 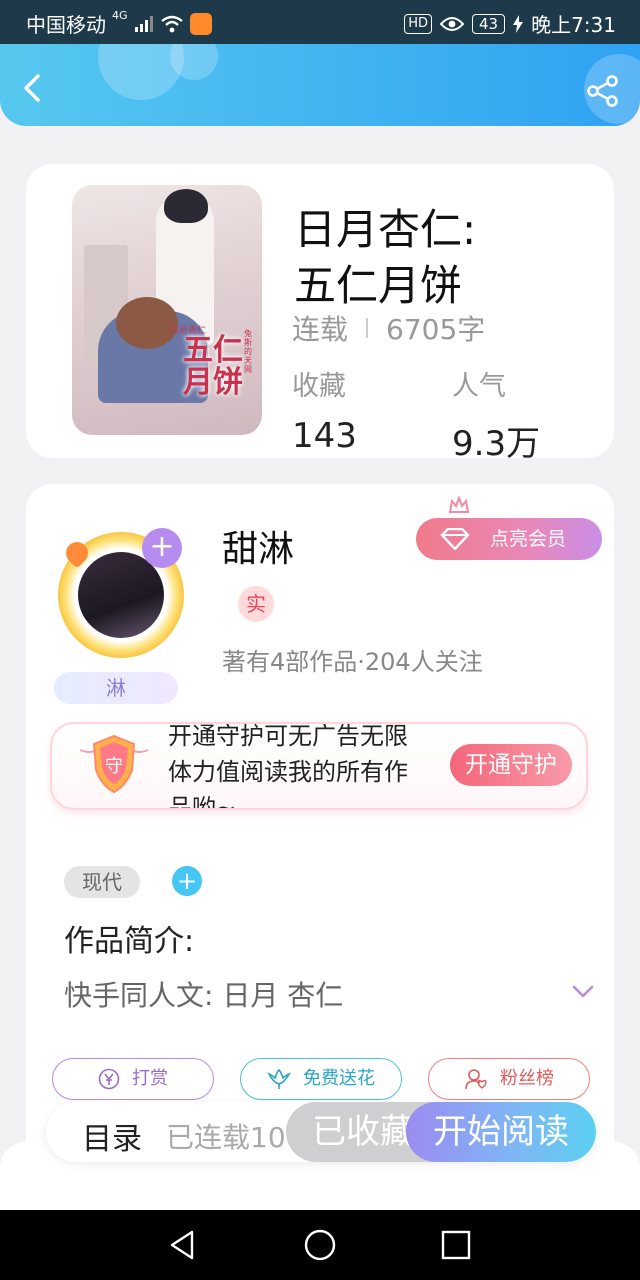 I want to click on author-meta: 著有4部作品·204人关注, so click(x=352, y=662).